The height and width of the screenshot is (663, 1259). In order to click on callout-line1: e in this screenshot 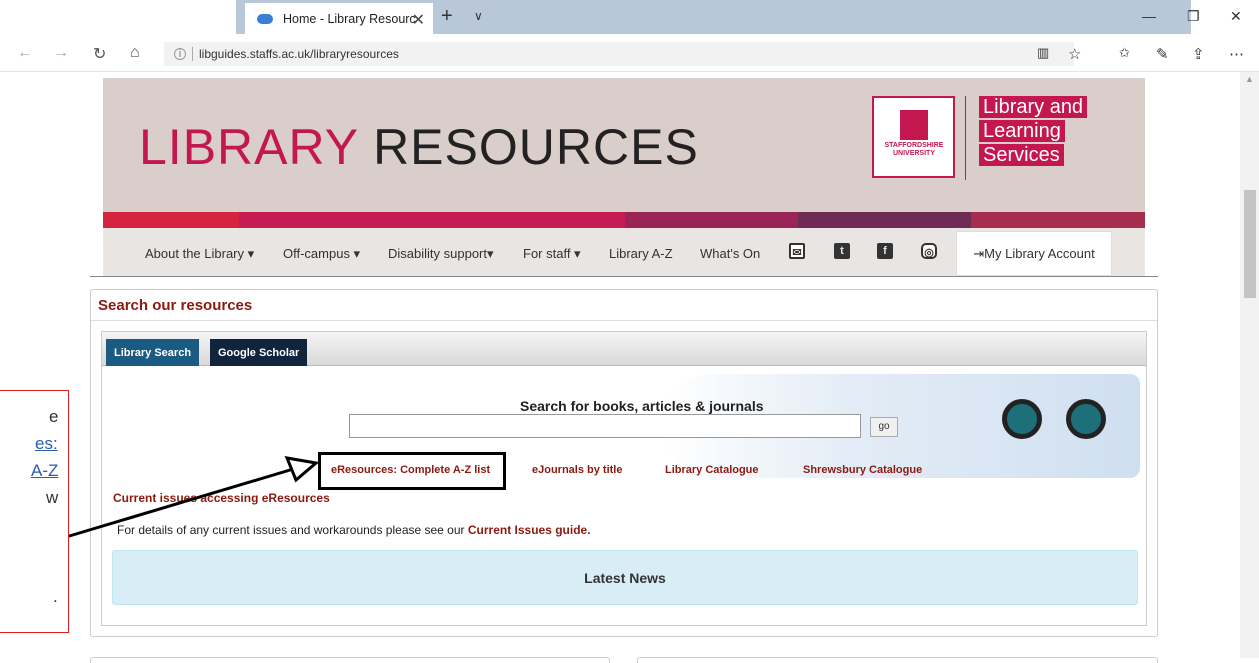, I will do `click(54, 416)`.